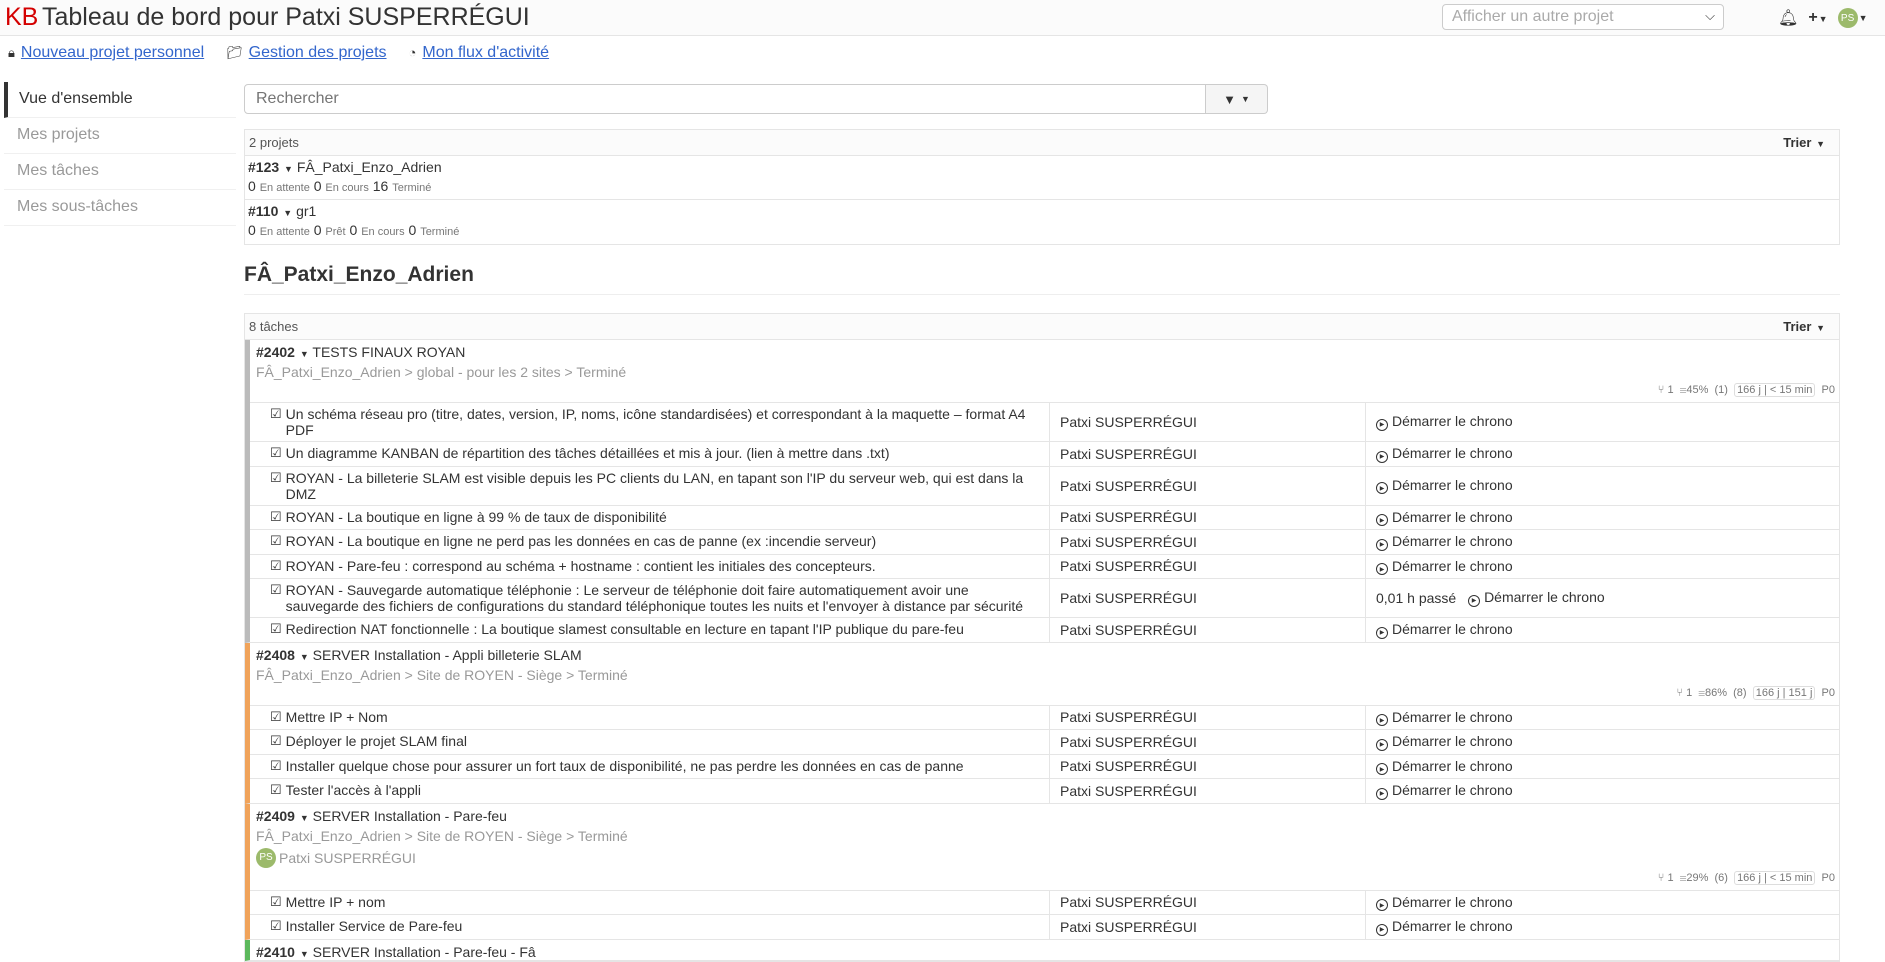 The height and width of the screenshot is (962, 1885). Describe the element at coordinates (376, 742) in the screenshot. I see `subtask-title: Déployer le projet SLAM final` at that location.